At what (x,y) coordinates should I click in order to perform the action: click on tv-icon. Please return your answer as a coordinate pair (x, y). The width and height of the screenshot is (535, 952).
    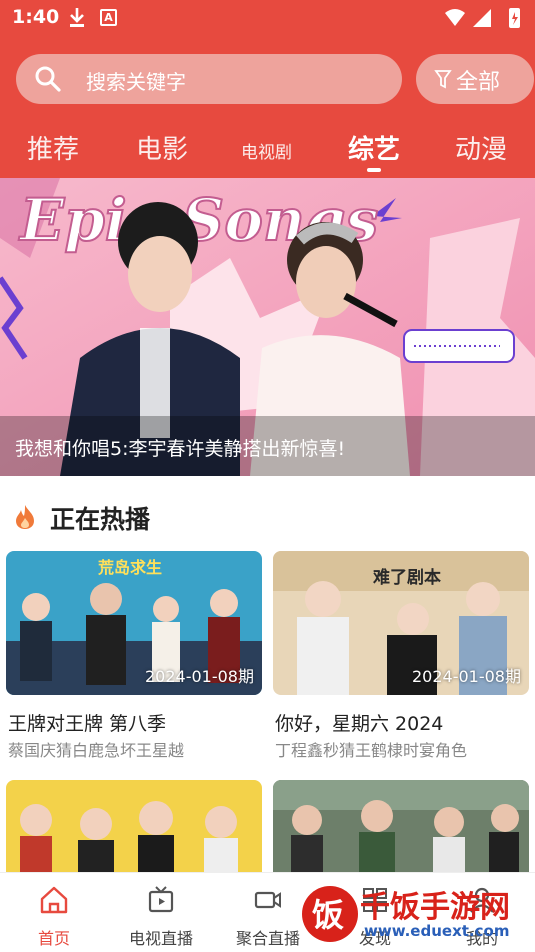
    Looking at the image, I should click on (161, 899).